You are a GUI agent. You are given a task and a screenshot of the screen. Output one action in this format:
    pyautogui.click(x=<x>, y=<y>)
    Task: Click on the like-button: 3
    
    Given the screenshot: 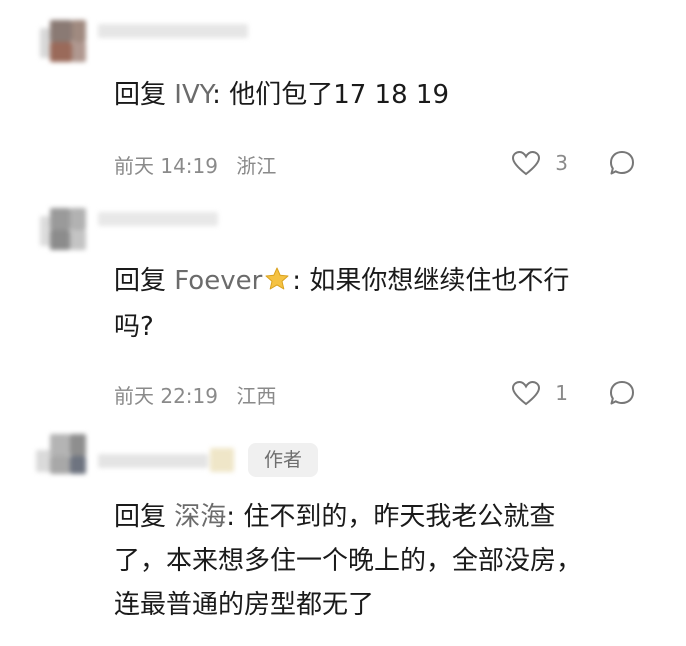 What is the action you would take?
    pyautogui.click(x=539, y=163)
    